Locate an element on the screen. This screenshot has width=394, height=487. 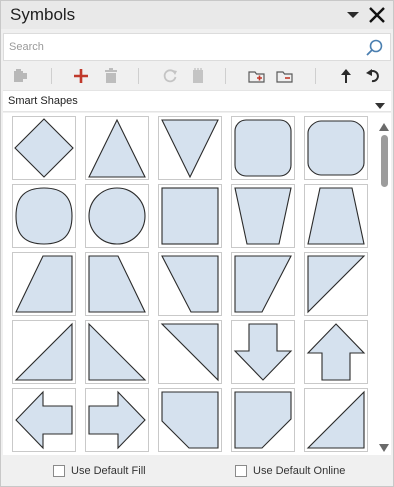
shape-parallelogram-right is located at coordinates (117, 284).